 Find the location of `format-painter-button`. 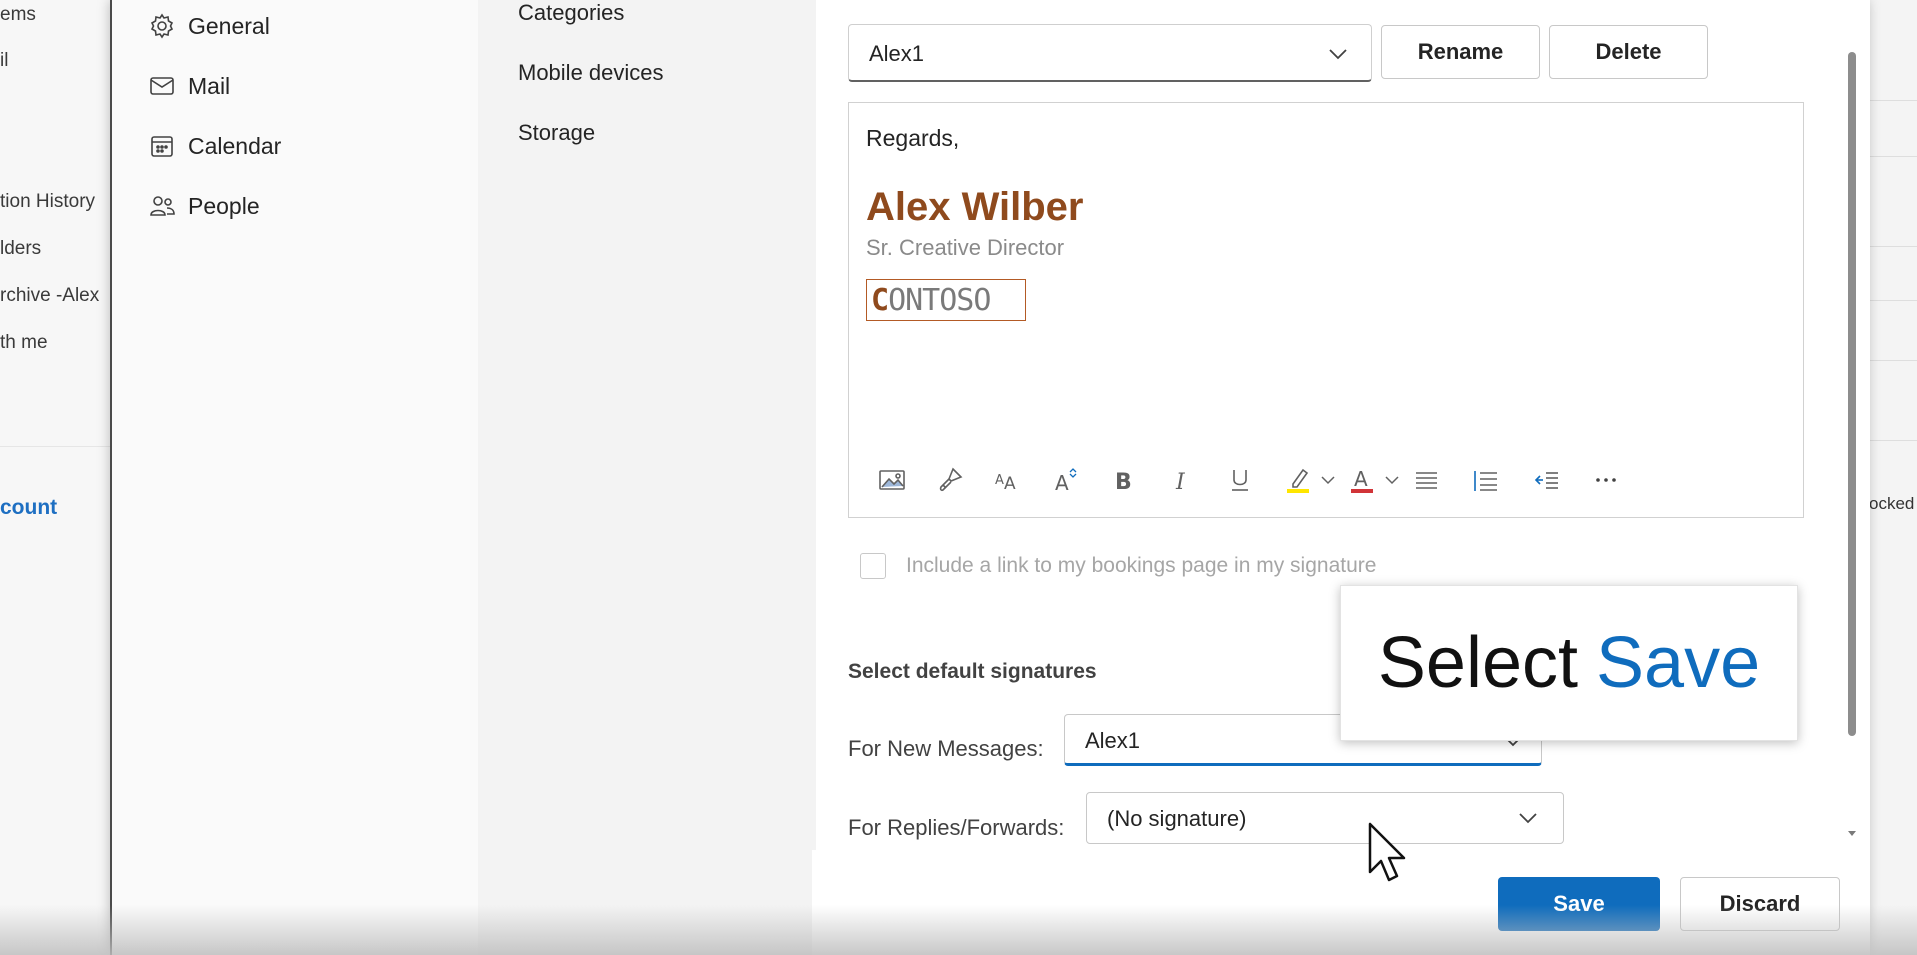

format-painter-button is located at coordinates (950, 480).